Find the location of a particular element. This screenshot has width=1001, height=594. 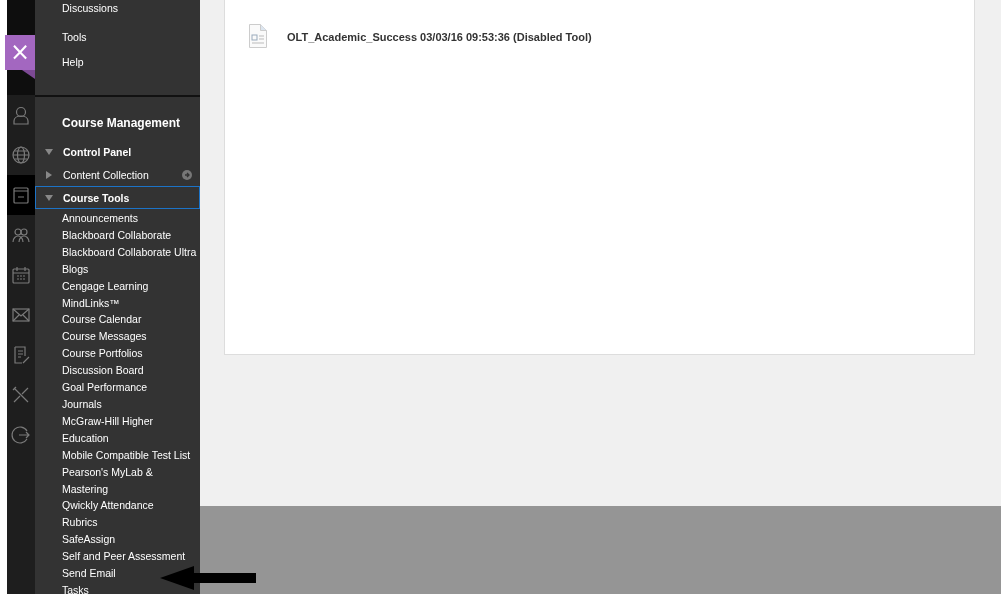

logout-icon is located at coordinates (21, 435).